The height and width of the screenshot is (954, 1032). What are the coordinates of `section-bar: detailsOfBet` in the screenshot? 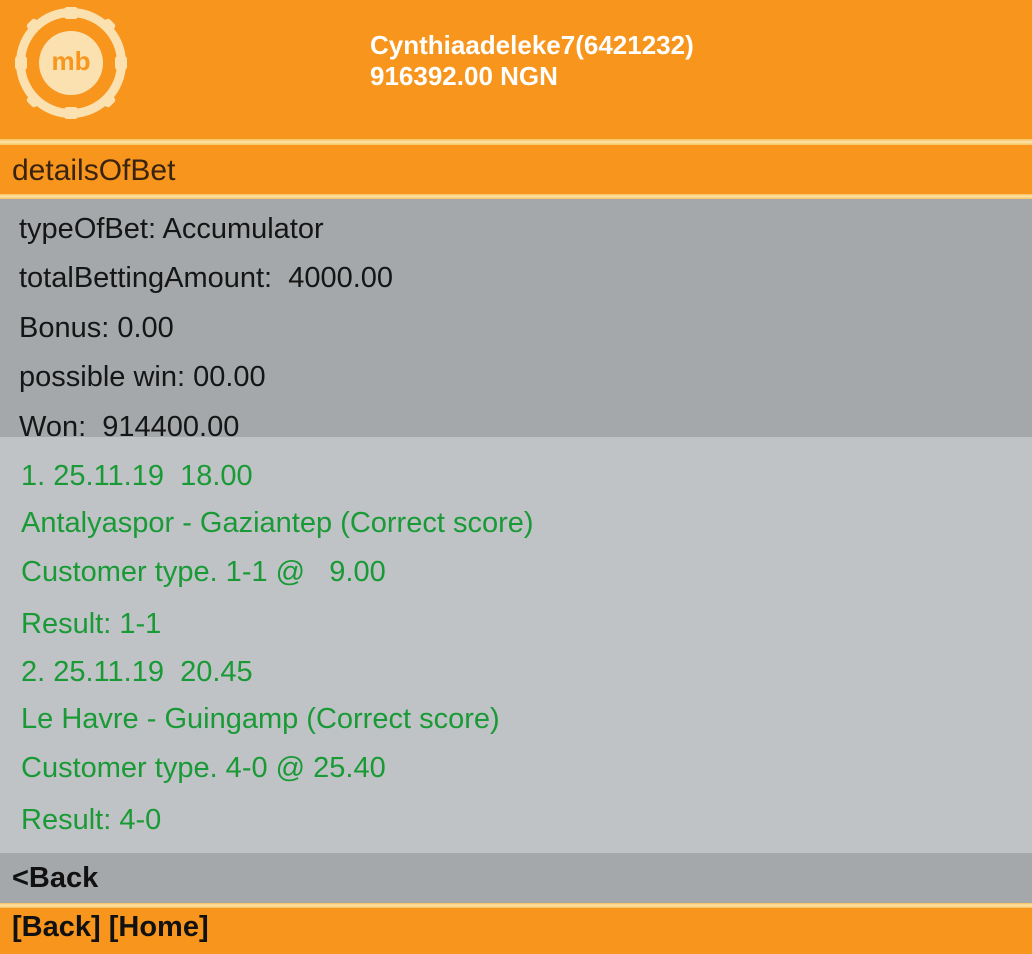 It's located at (516, 169).